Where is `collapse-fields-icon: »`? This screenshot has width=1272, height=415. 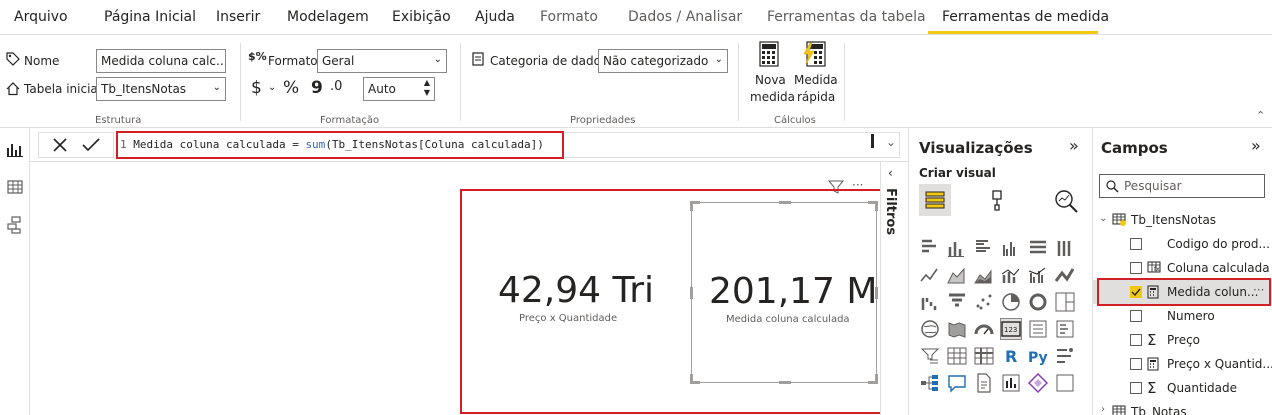 collapse-fields-icon: » is located at coordinates (1256, 145).